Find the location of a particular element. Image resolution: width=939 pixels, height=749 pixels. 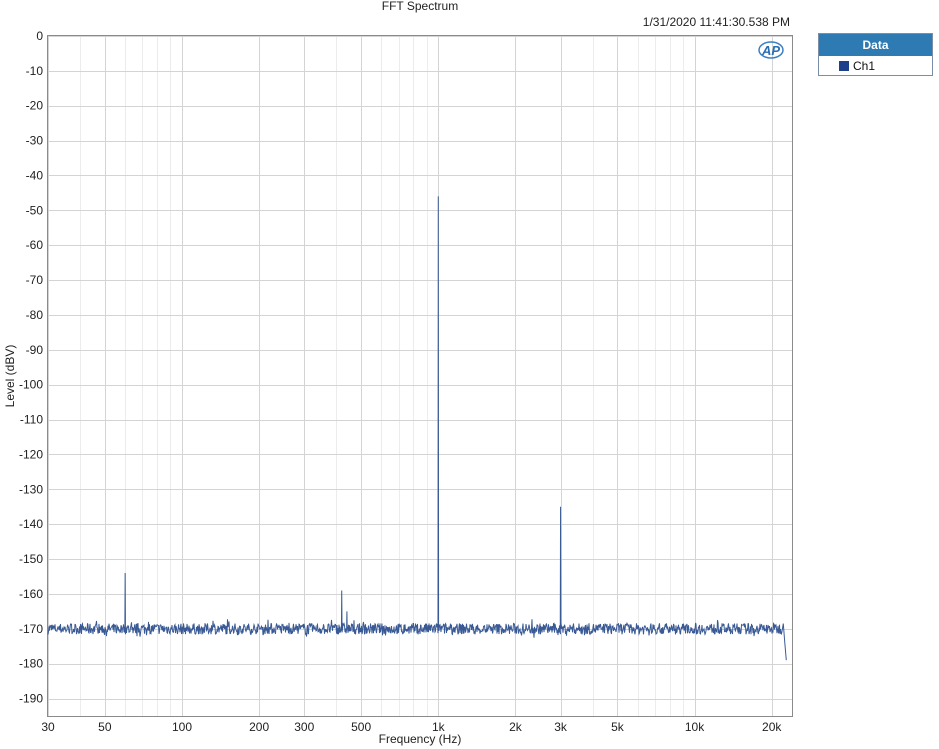

timestamp: 1/31/2020 11:41:30.538 PM is located at coordinates (716, 22).